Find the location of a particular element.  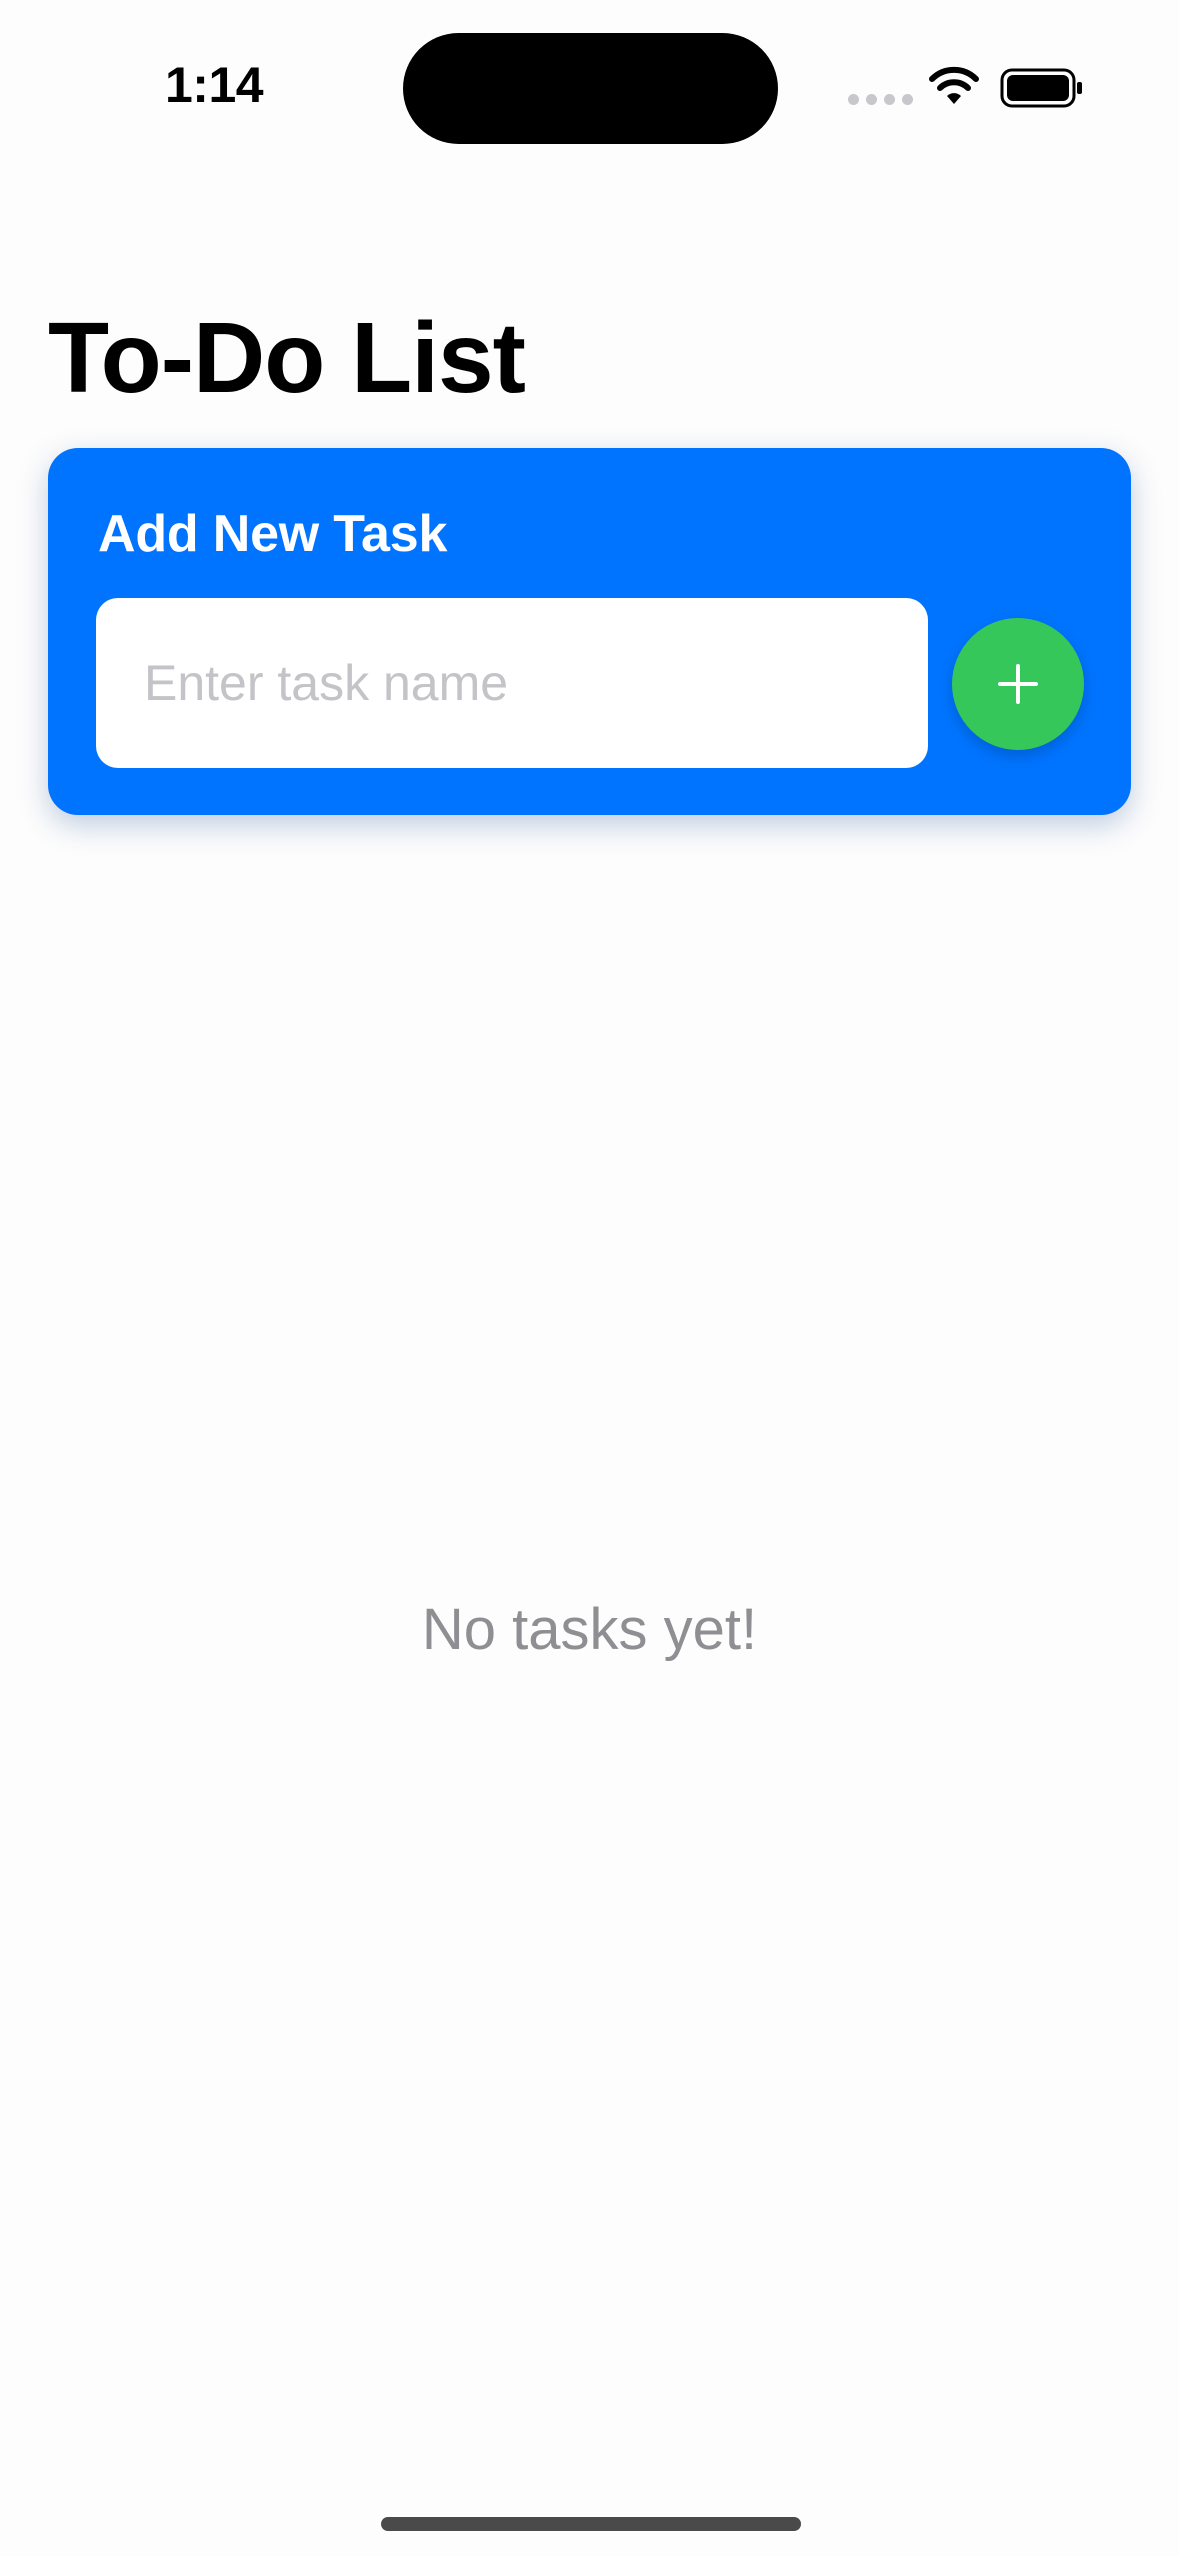

add-task-title: Add New Task is located at coordinates (273, 534).